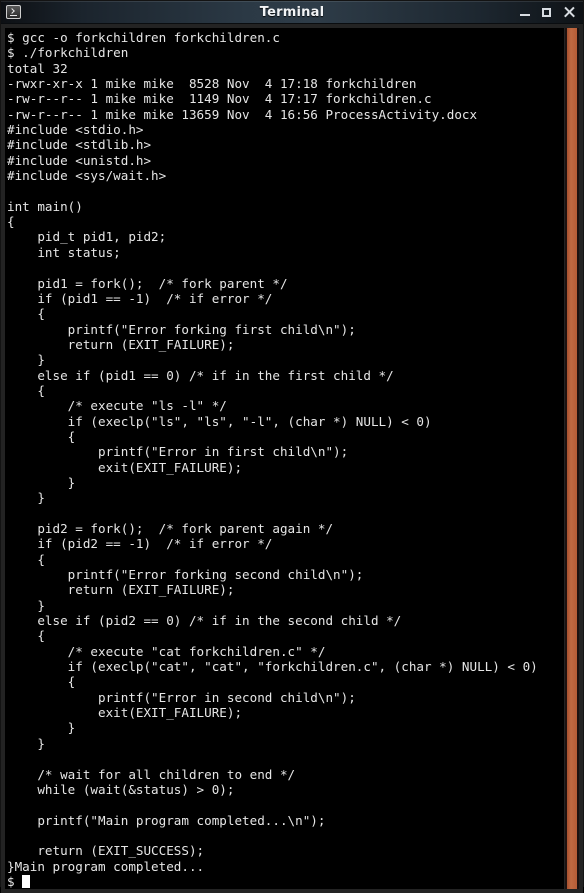 The height and width of the screenshot is (893, 584). Describe the element at coordinates (525, 12) in the screenshot. I see `minimize-button` at that location.